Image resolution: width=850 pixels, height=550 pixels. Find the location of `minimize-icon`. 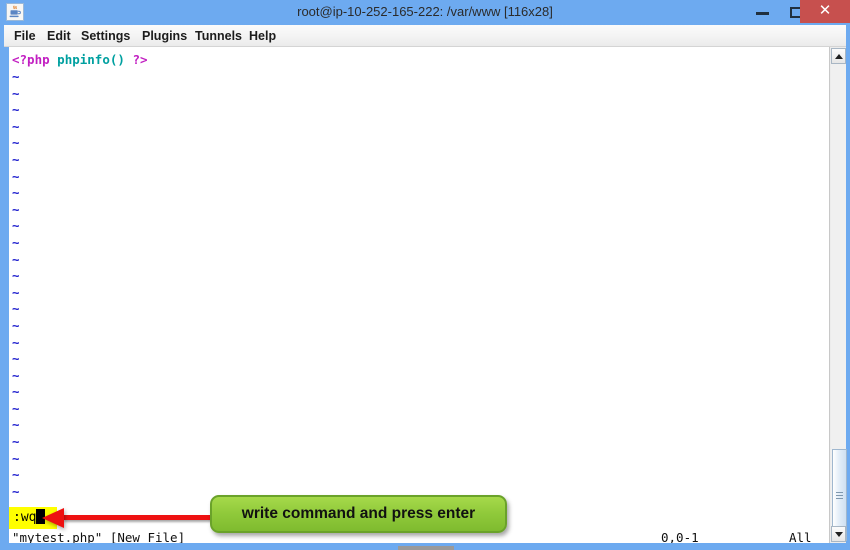

minimize-icon is located at coordinates (762, 13).